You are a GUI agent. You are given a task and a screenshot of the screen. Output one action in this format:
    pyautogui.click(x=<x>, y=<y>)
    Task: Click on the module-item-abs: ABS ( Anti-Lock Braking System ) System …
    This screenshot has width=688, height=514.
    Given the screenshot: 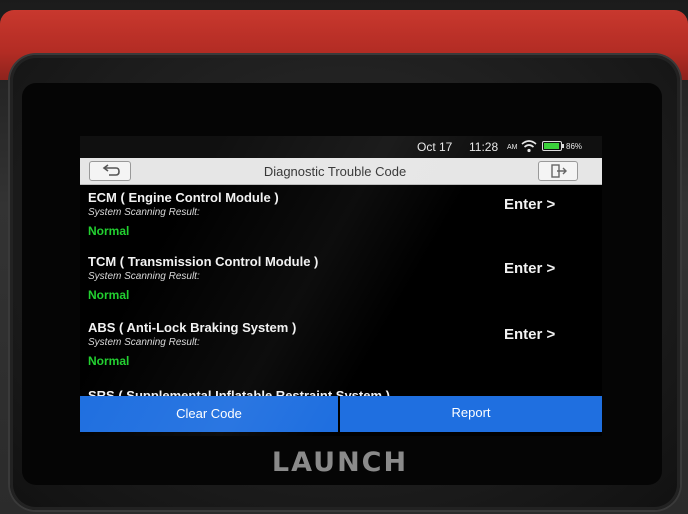 What is the action you would take?
    pyautogui.click(x=341, y=347)
    